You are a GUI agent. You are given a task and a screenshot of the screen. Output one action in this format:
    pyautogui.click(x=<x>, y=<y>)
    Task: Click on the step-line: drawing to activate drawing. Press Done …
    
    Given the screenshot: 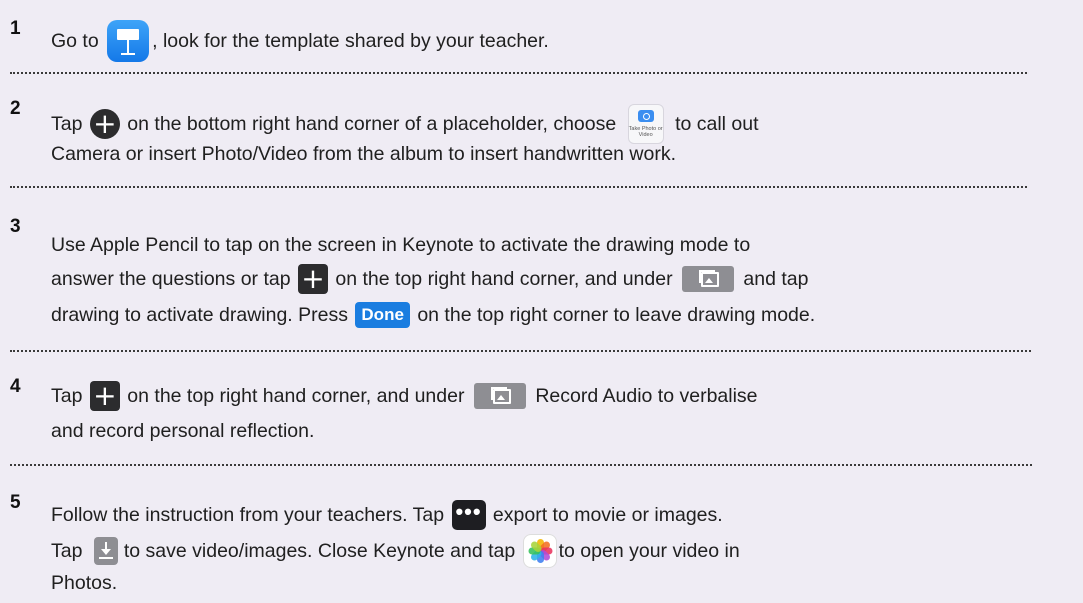 What is the action you would take?
    pyautogui.click(x=433, y=314)
    